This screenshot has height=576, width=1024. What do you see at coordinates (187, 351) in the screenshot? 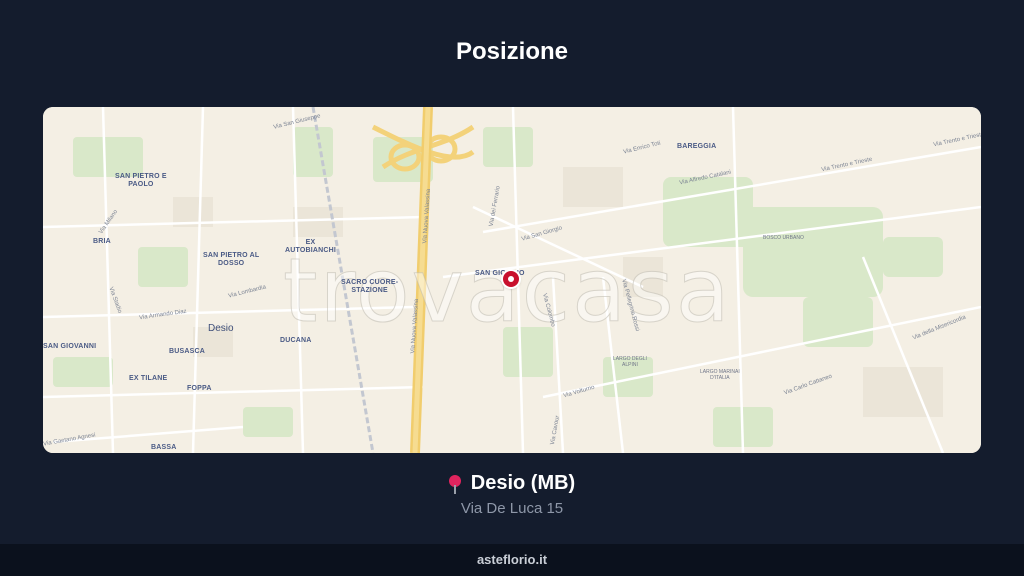
I see `map-label-busasca: BUSASCA` at bounding box center [187, 351].